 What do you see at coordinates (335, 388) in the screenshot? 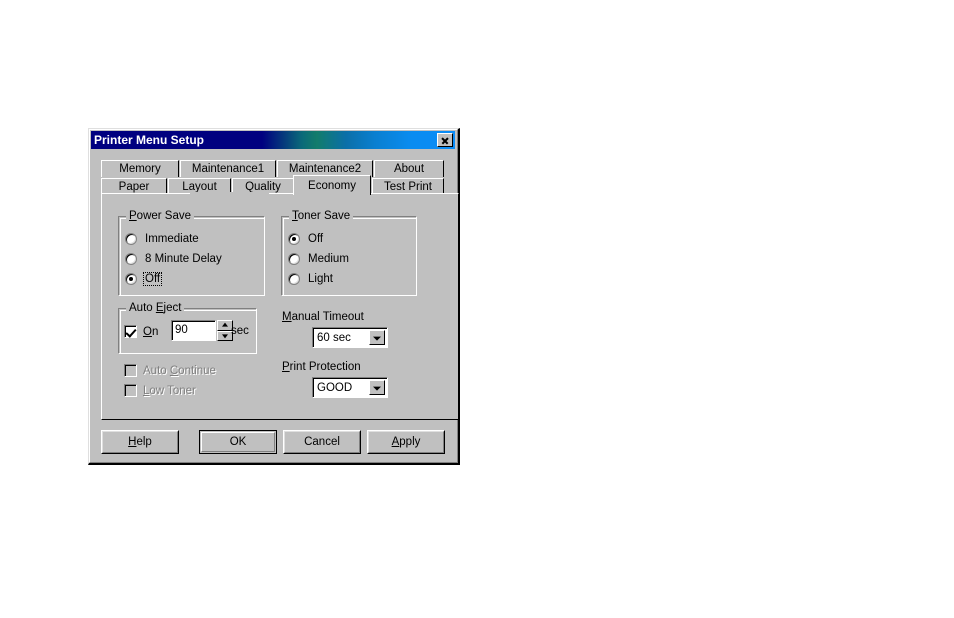
I see `print-protection-value: GOOD` at bounding box center [335, 388].